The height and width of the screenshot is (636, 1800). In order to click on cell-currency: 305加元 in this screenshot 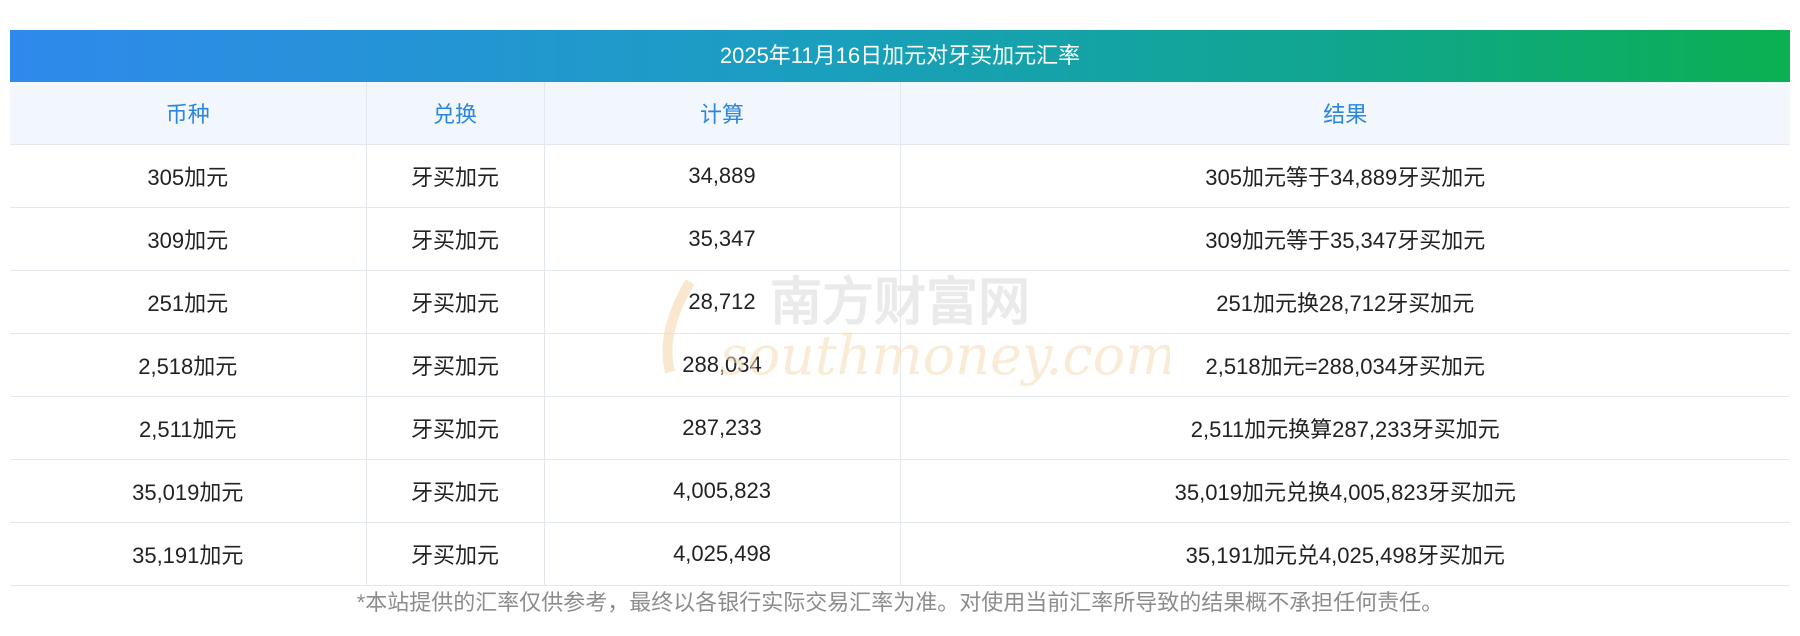, I will do `click(188, 176)`.